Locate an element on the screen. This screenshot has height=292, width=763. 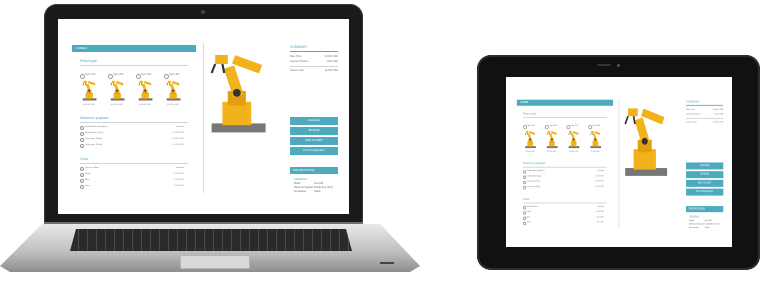
option-label: Double Arm (5kg Base) is located at coordinates (535, 171).